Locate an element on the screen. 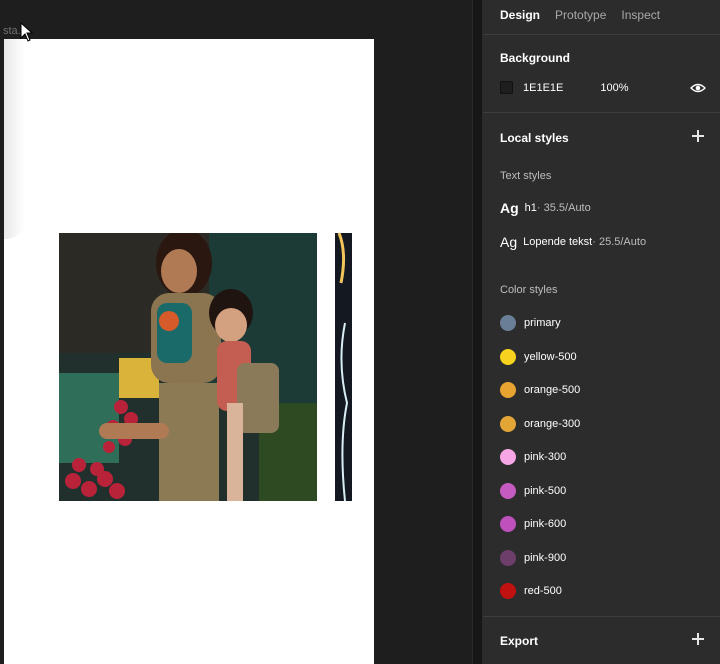  color-style-name: pink-300 is located at coordinates (545, 457).